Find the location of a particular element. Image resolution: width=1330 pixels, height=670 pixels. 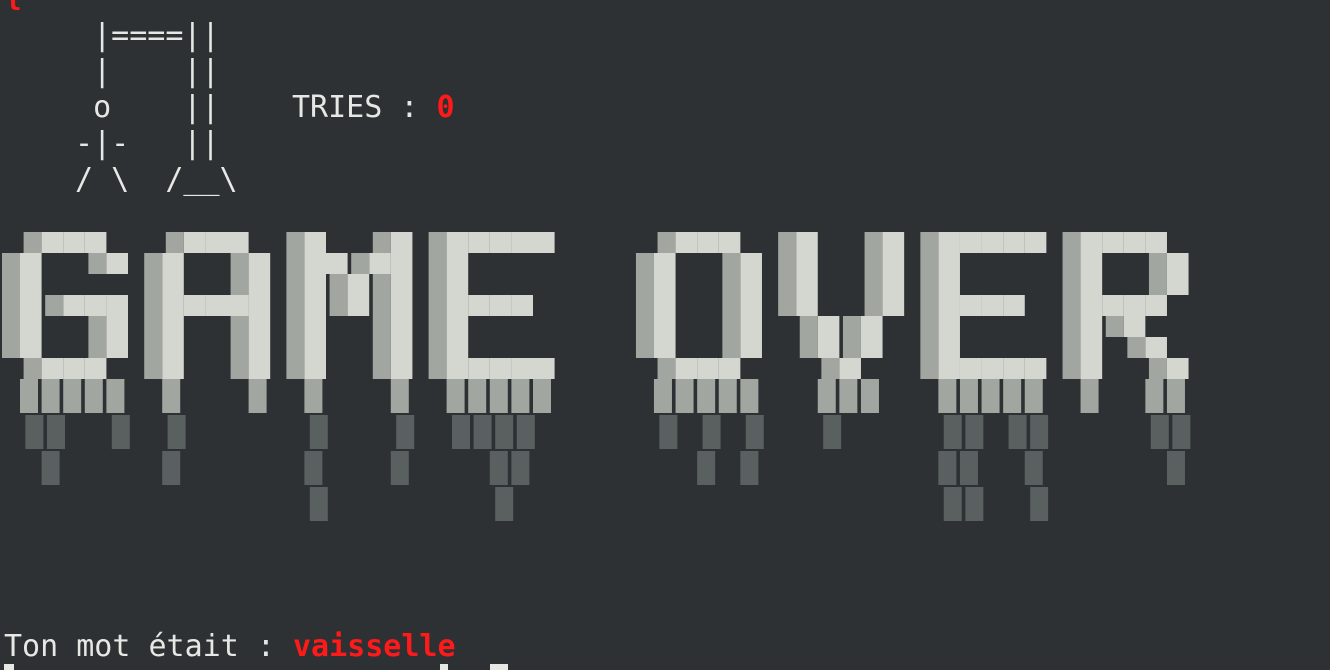

banner-drip-g is located at coordinates (50, 468).